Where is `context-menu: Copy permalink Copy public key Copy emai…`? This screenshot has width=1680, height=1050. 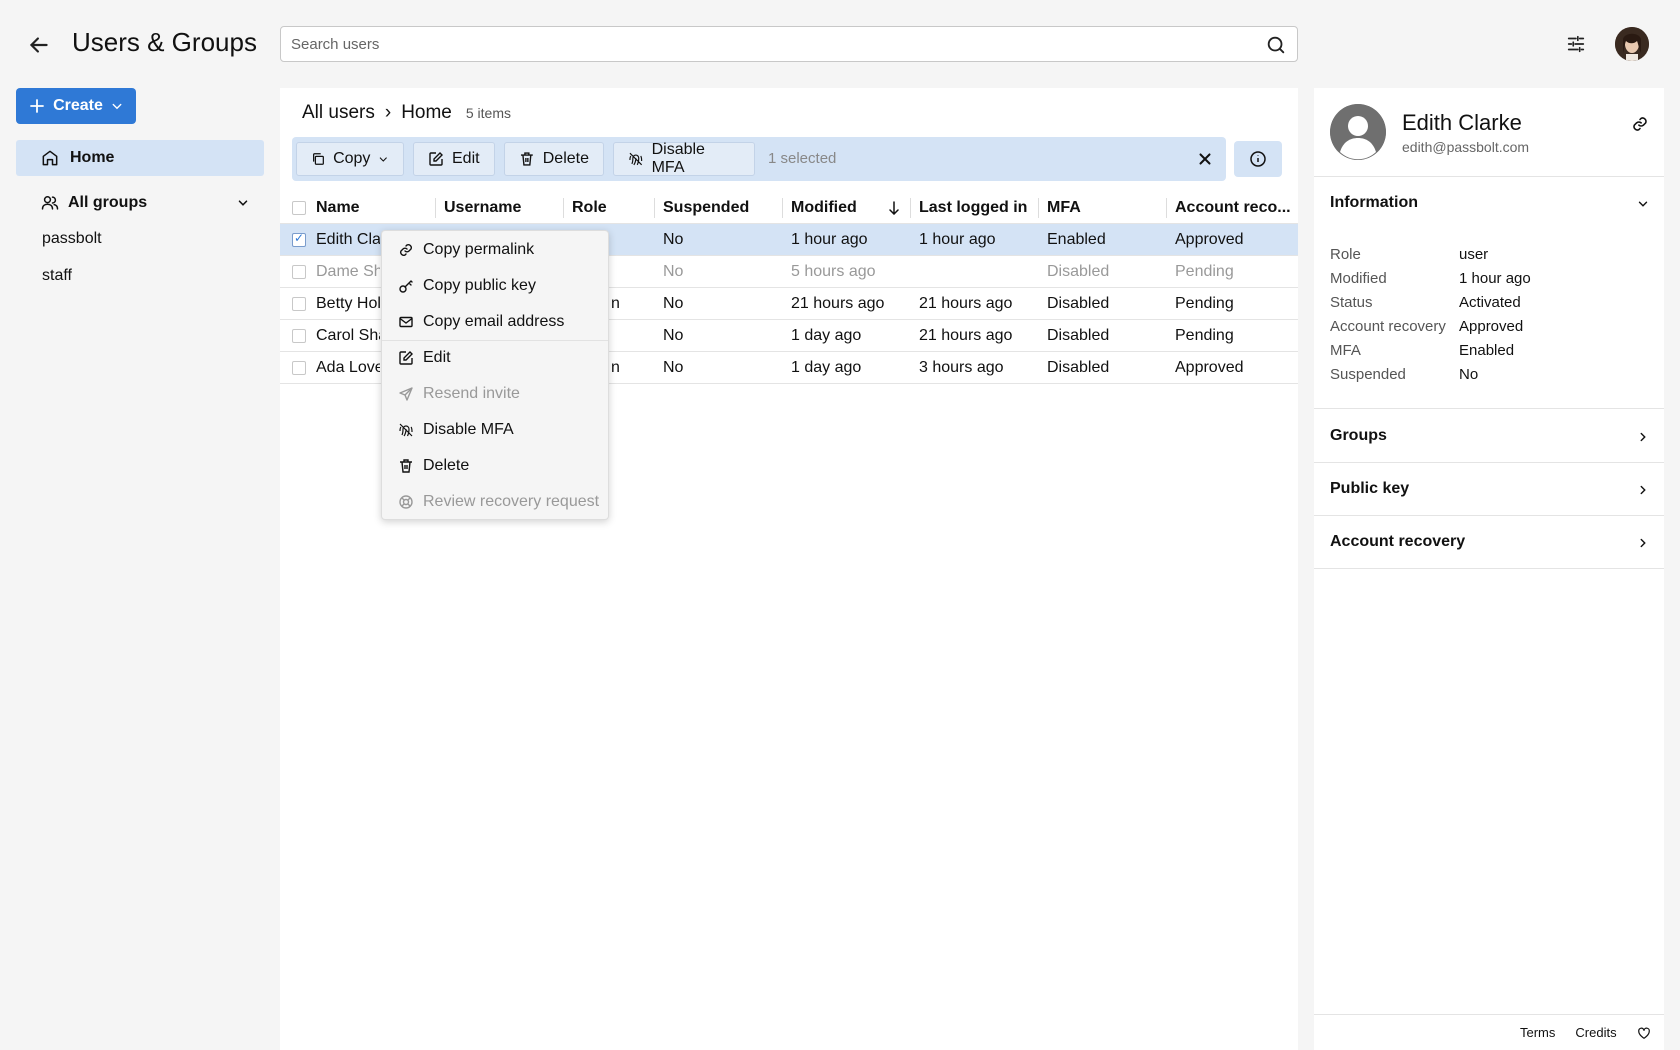 context-menu: Copy permalink Copy public key Copy emai… is located at coordinates (495, 375).